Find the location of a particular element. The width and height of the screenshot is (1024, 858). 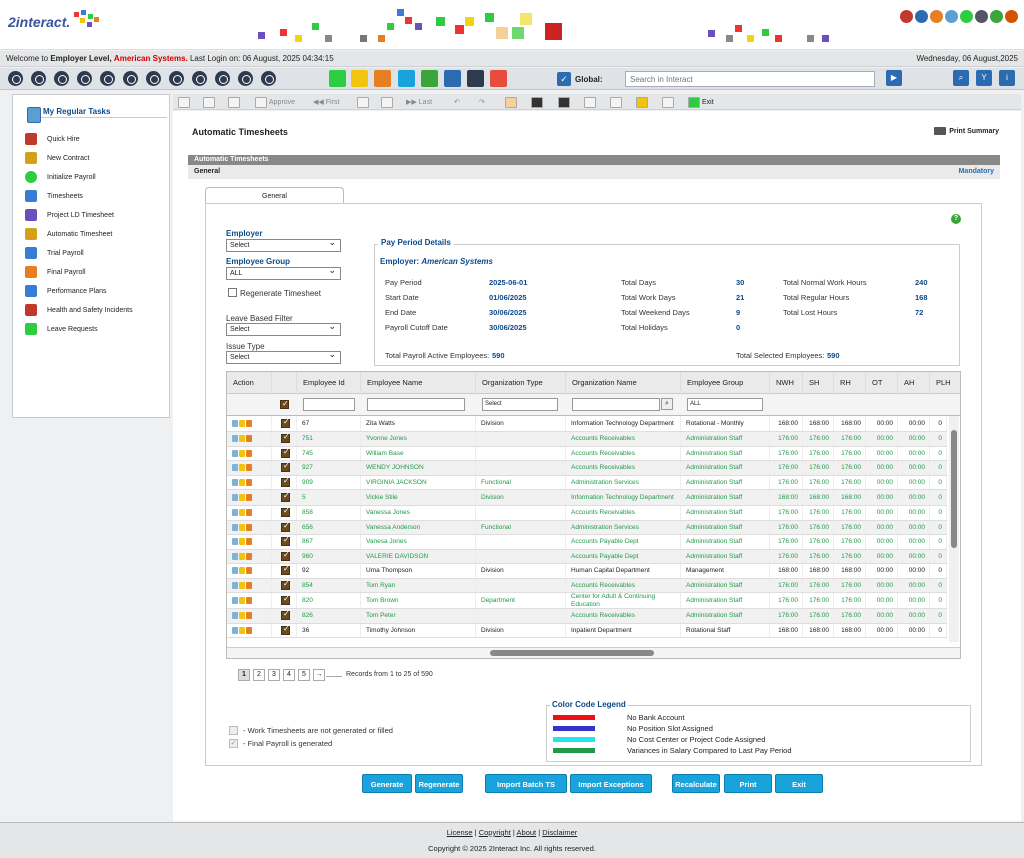

page-4-button: 4 is located at coordinates (289, 675).